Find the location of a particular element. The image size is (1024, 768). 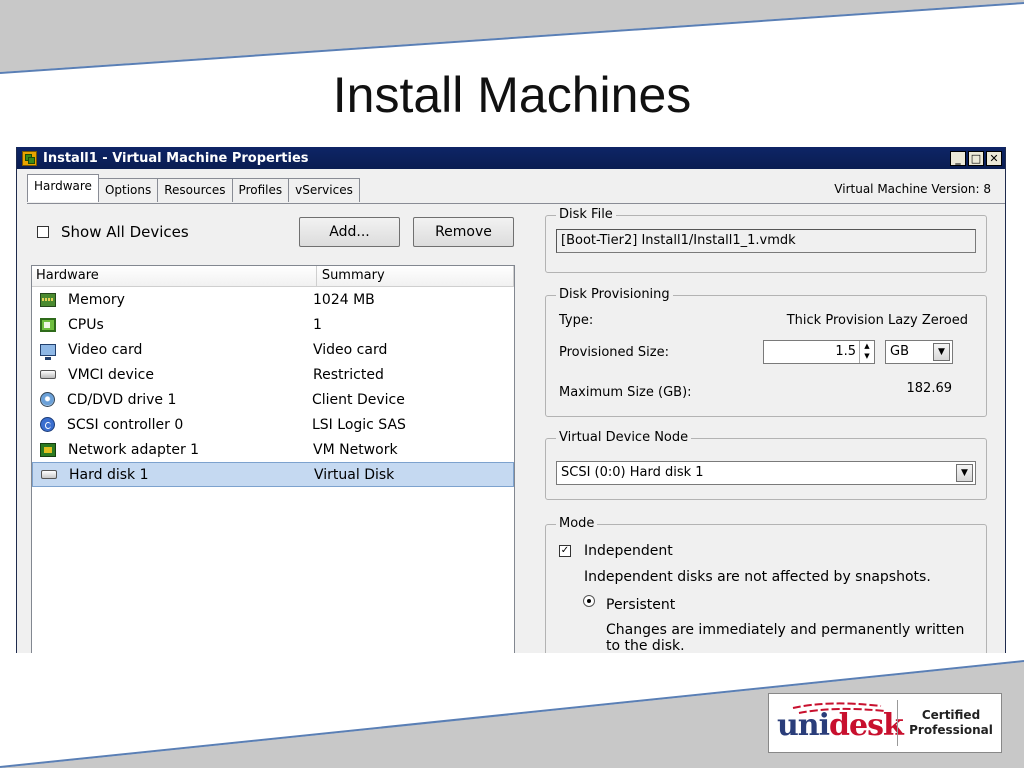

mode-legend: Mode is located at coordinates (577, 523).